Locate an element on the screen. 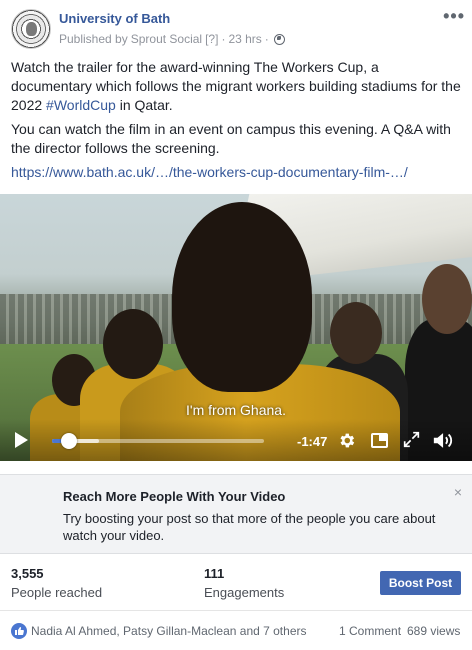 Image resolution: width=472 pixels, height=650 pixels. video-subtitle: I'm from Ghana. is located at coordinates (236, 410).